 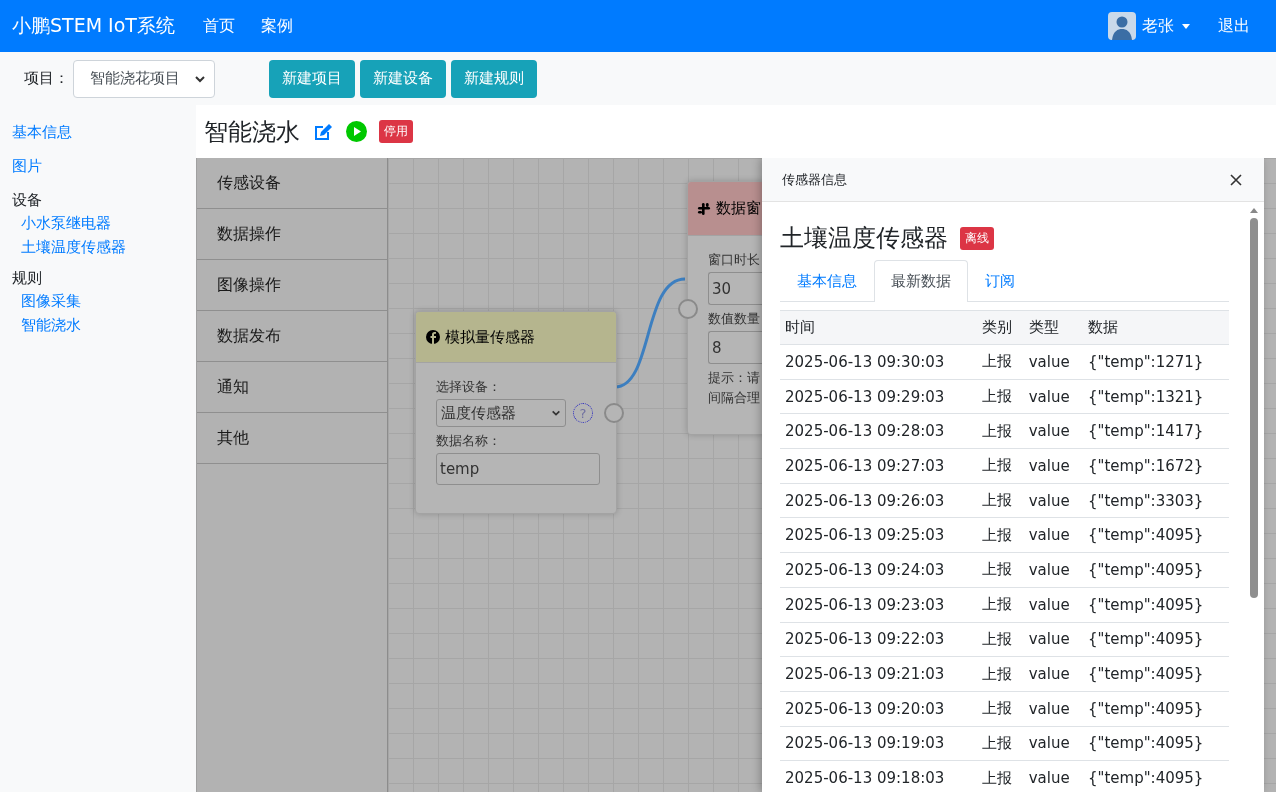 I want to click on user-menu: 老张, so click(x=1158, y=26).